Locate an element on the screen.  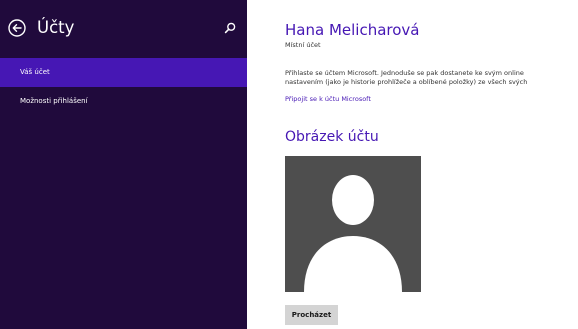
sidebar-title: Účty is located at coordinates (56, 27).